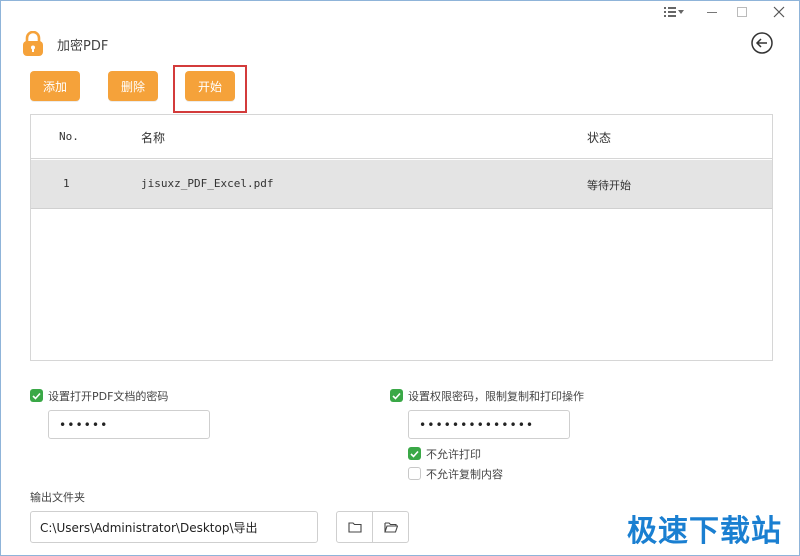 This screenshot has width=800, height=556. What do you see at coordinates (129, 424) in the screenshot?
I see `open-password-input: ••••••` at bounding box center [129, 424].